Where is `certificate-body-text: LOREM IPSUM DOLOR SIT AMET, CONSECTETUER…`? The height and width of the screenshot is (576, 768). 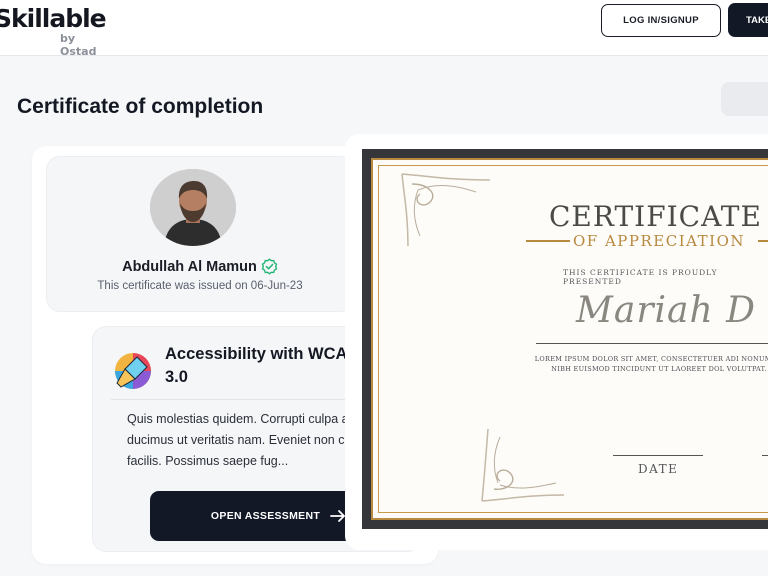 certificate-body-text: LOREM IPSUM DOLOR SIT AMET, CONSECTETUER… is located at coordinates (651, 364).